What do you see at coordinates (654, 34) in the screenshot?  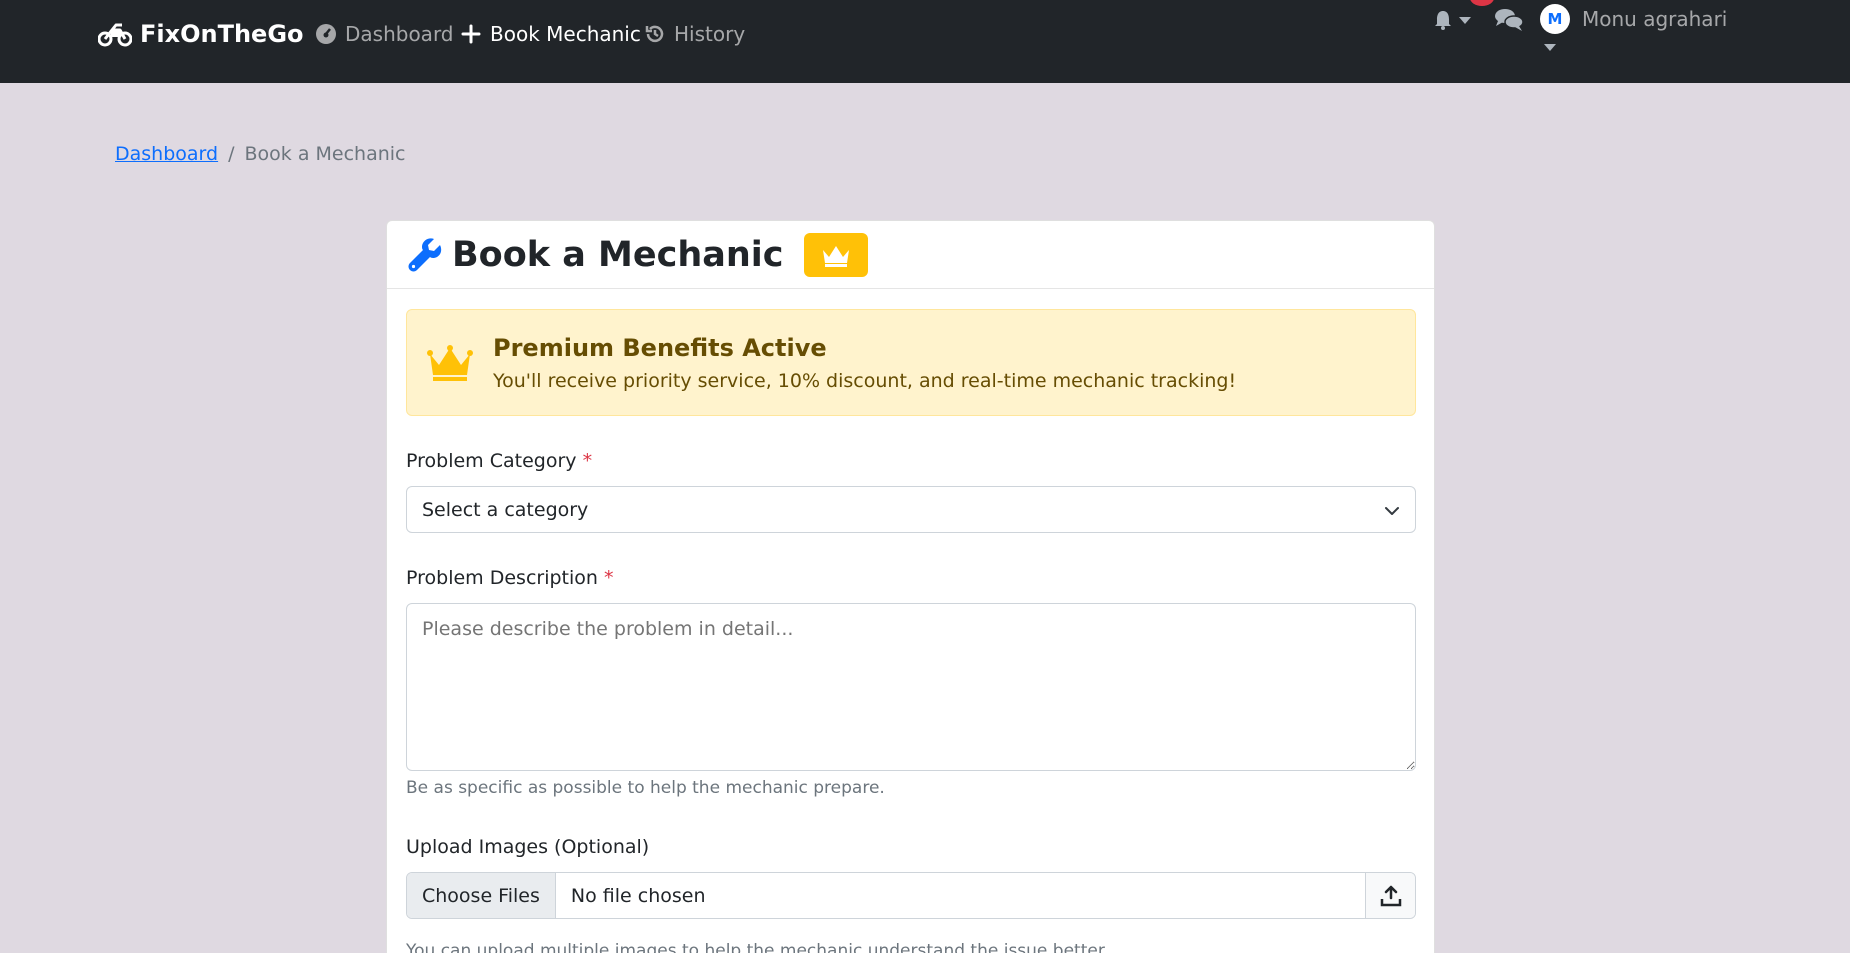 I see `history-icon` at bounding box center [654, 34].